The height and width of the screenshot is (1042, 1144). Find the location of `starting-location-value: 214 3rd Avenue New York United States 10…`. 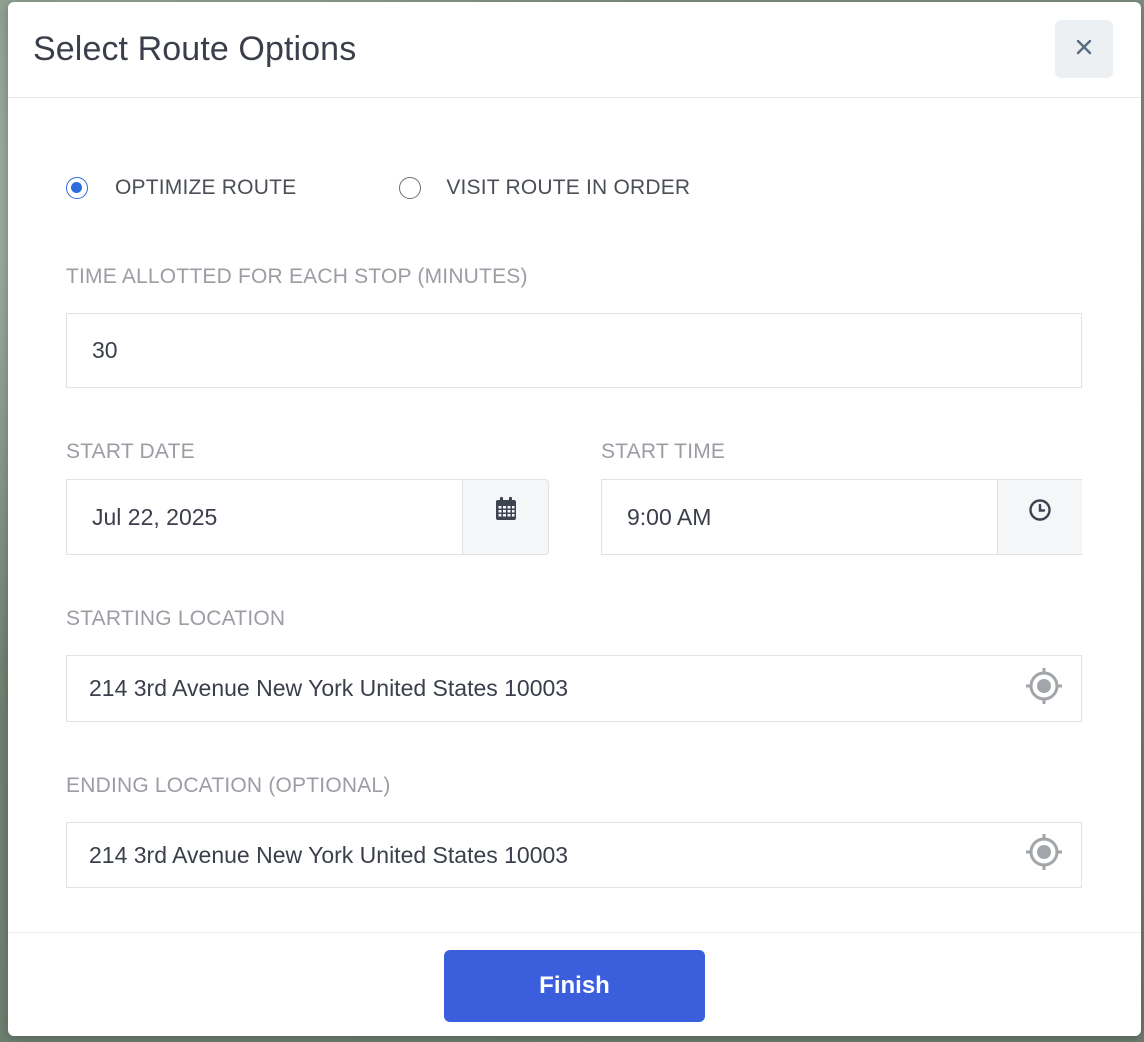

starting-location-value: 214 3rd Avenue New York United States 10… is located at coordinates (329, 688).